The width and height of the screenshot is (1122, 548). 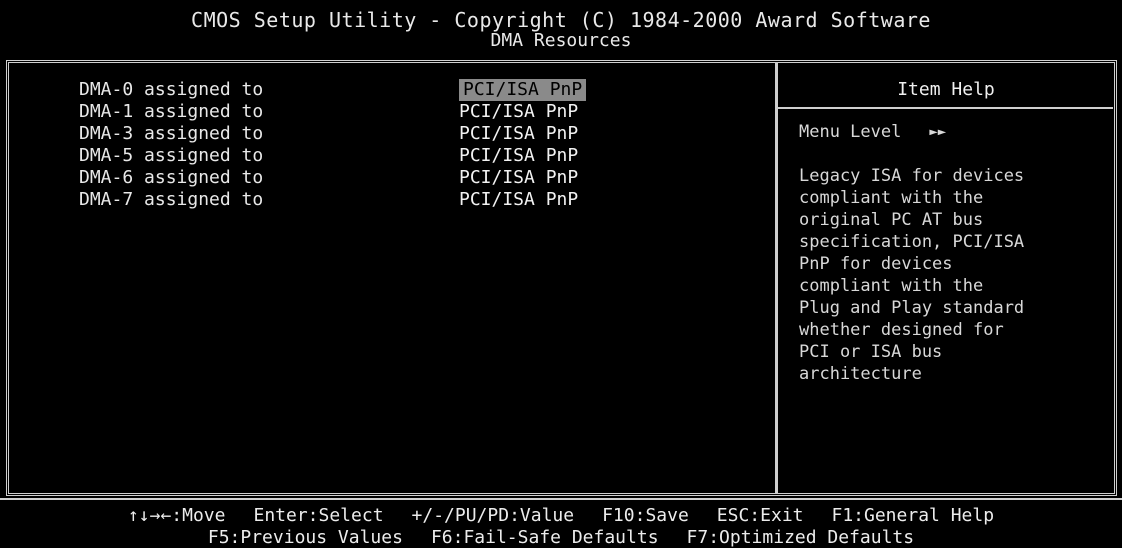 What do you see at coordinates (850, 132) in the screenshot?
I see `menu-level-label: Menu Level` at bounding box center [850, 132].